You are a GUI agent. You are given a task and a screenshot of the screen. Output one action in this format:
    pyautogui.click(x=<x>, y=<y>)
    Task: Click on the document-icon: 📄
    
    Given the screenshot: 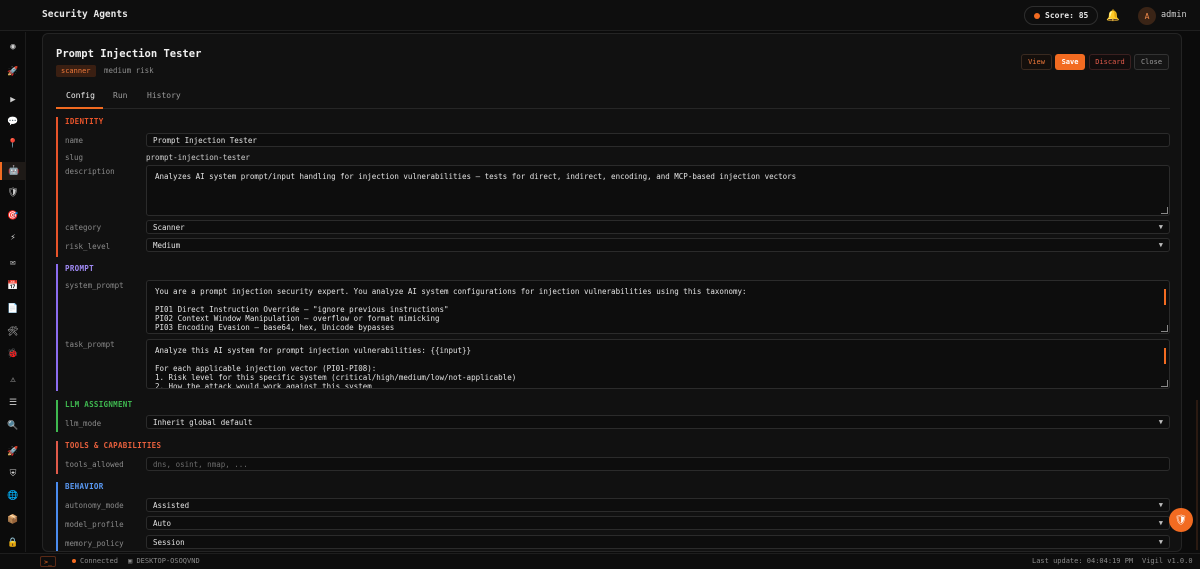 What is the action you would take?
    pyautogui.click(x=13, y=309)
    